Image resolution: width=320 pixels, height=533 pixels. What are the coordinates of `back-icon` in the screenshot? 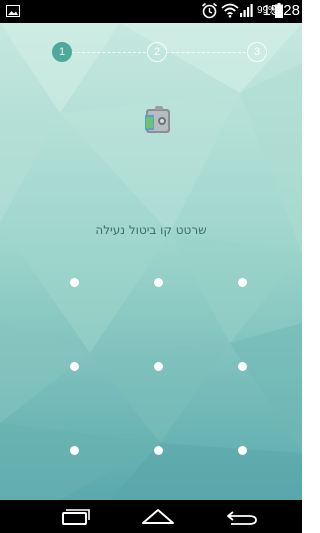 It's located at (241, 517).